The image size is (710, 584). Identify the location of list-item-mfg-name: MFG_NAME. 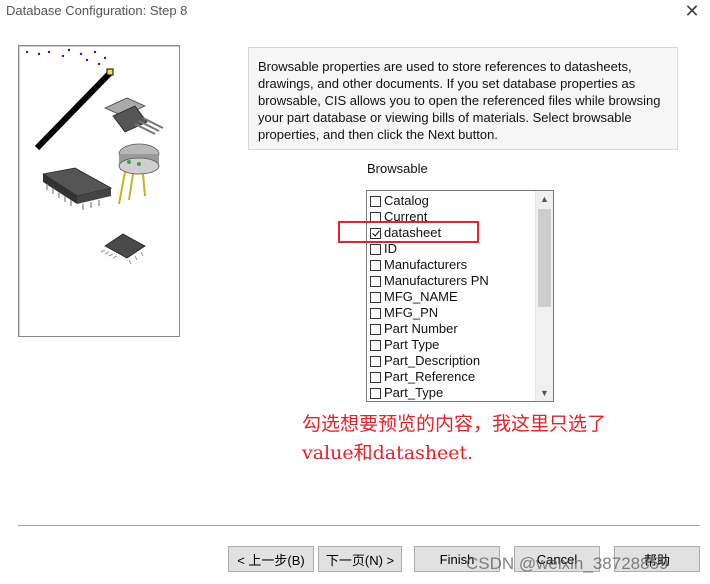
(414, 297).